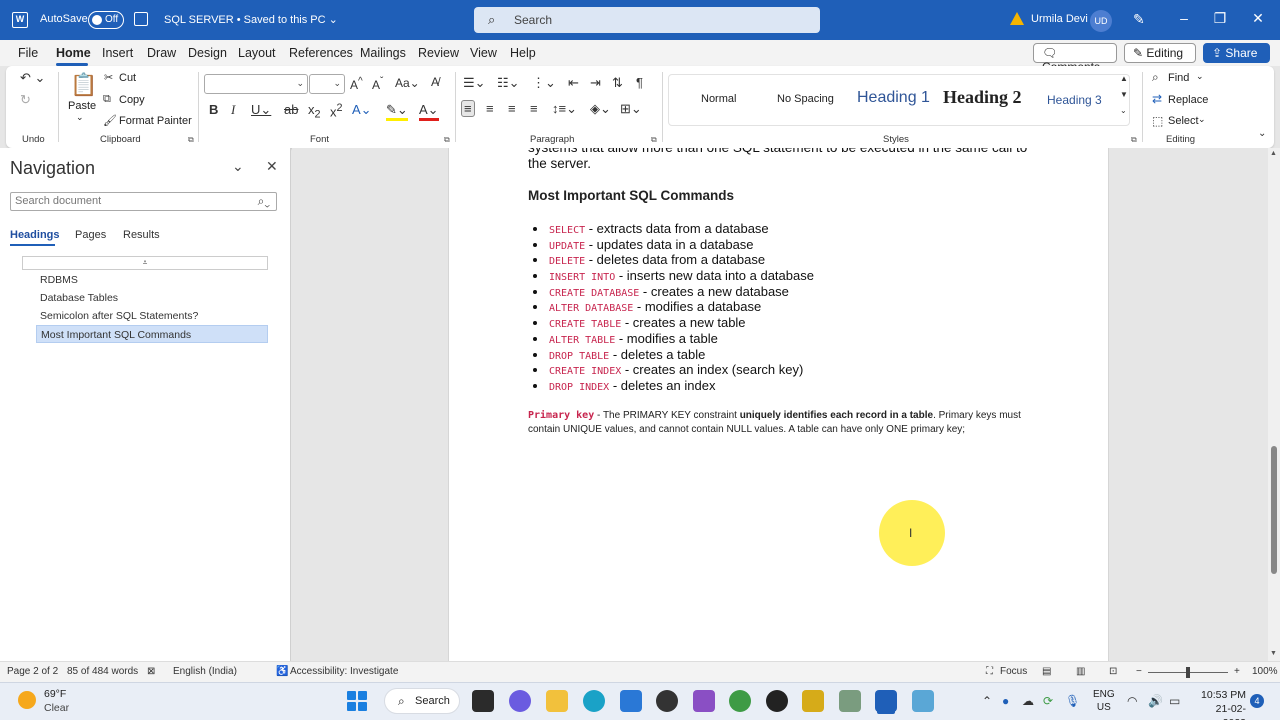 The width and height of the screenshot is (1280, 720). I want to click on taskbar-search: ⌕ Search, so click(422, 701).